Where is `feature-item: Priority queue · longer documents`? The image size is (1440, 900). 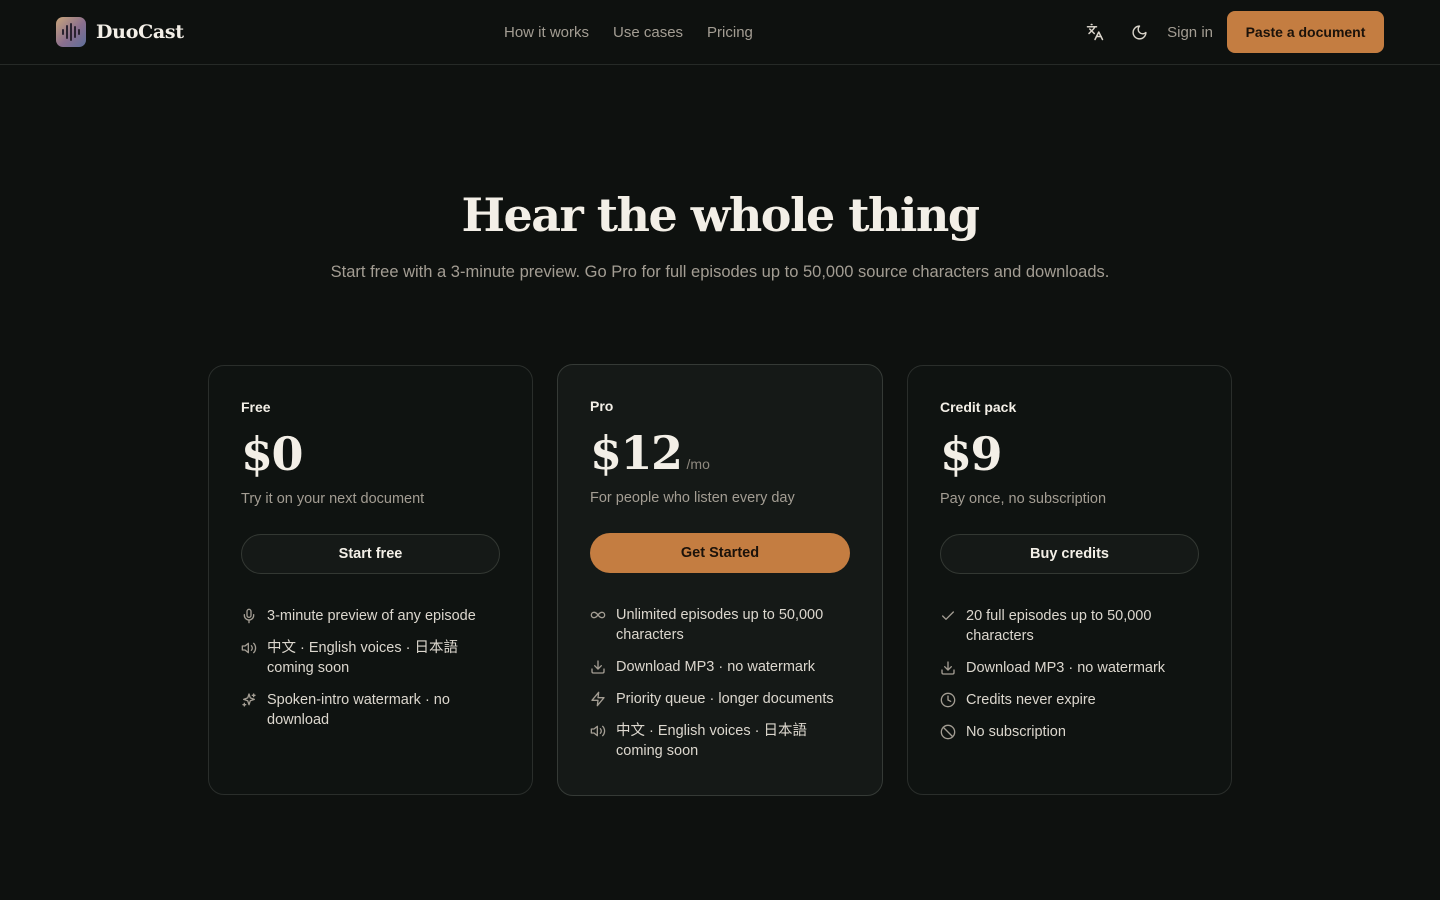
feature-item: Priority queue · longer documents is located at coordinates (720, 699).